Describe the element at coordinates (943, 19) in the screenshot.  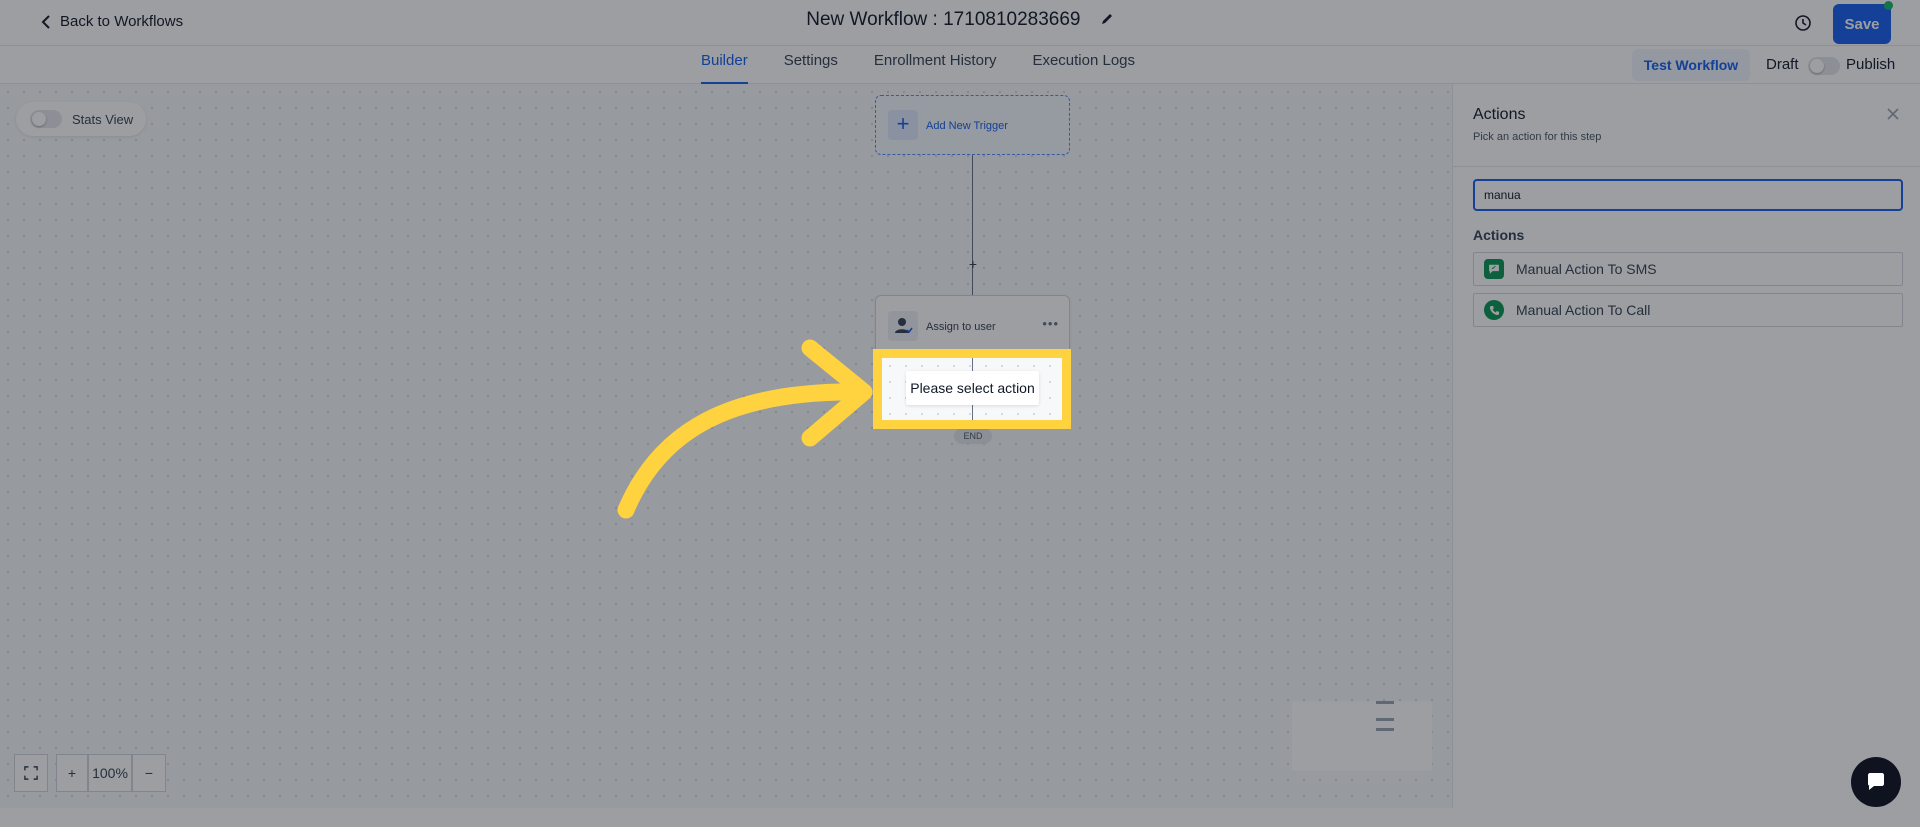
I see `workflow-title-text: New Workflow : 1710810283669` at that location.